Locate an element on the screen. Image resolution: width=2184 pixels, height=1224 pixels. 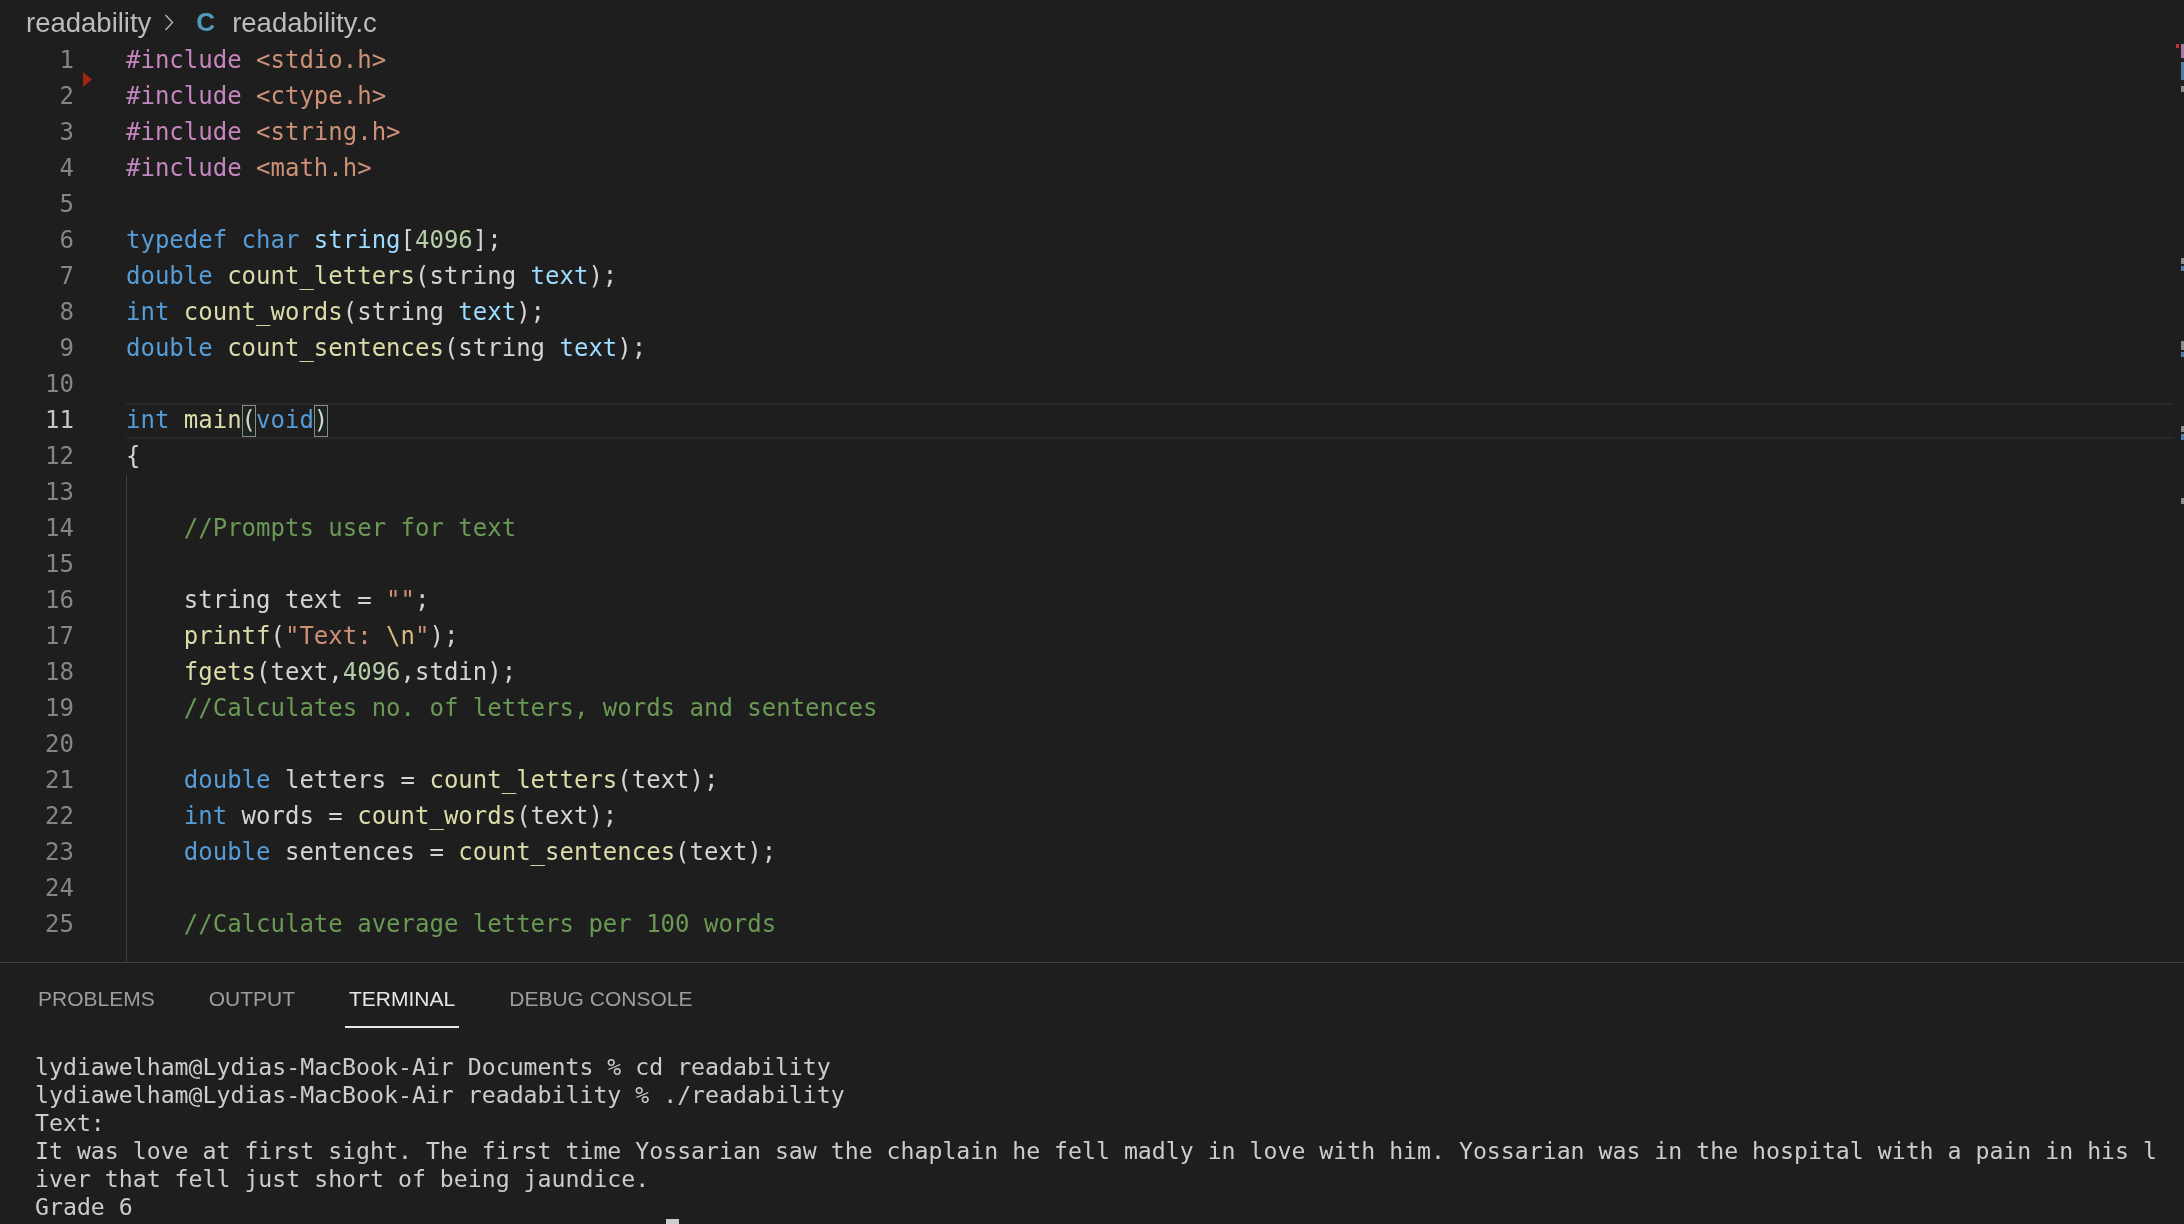
code-line: double count_sentences(string text); is located at coordinates (386, 348).